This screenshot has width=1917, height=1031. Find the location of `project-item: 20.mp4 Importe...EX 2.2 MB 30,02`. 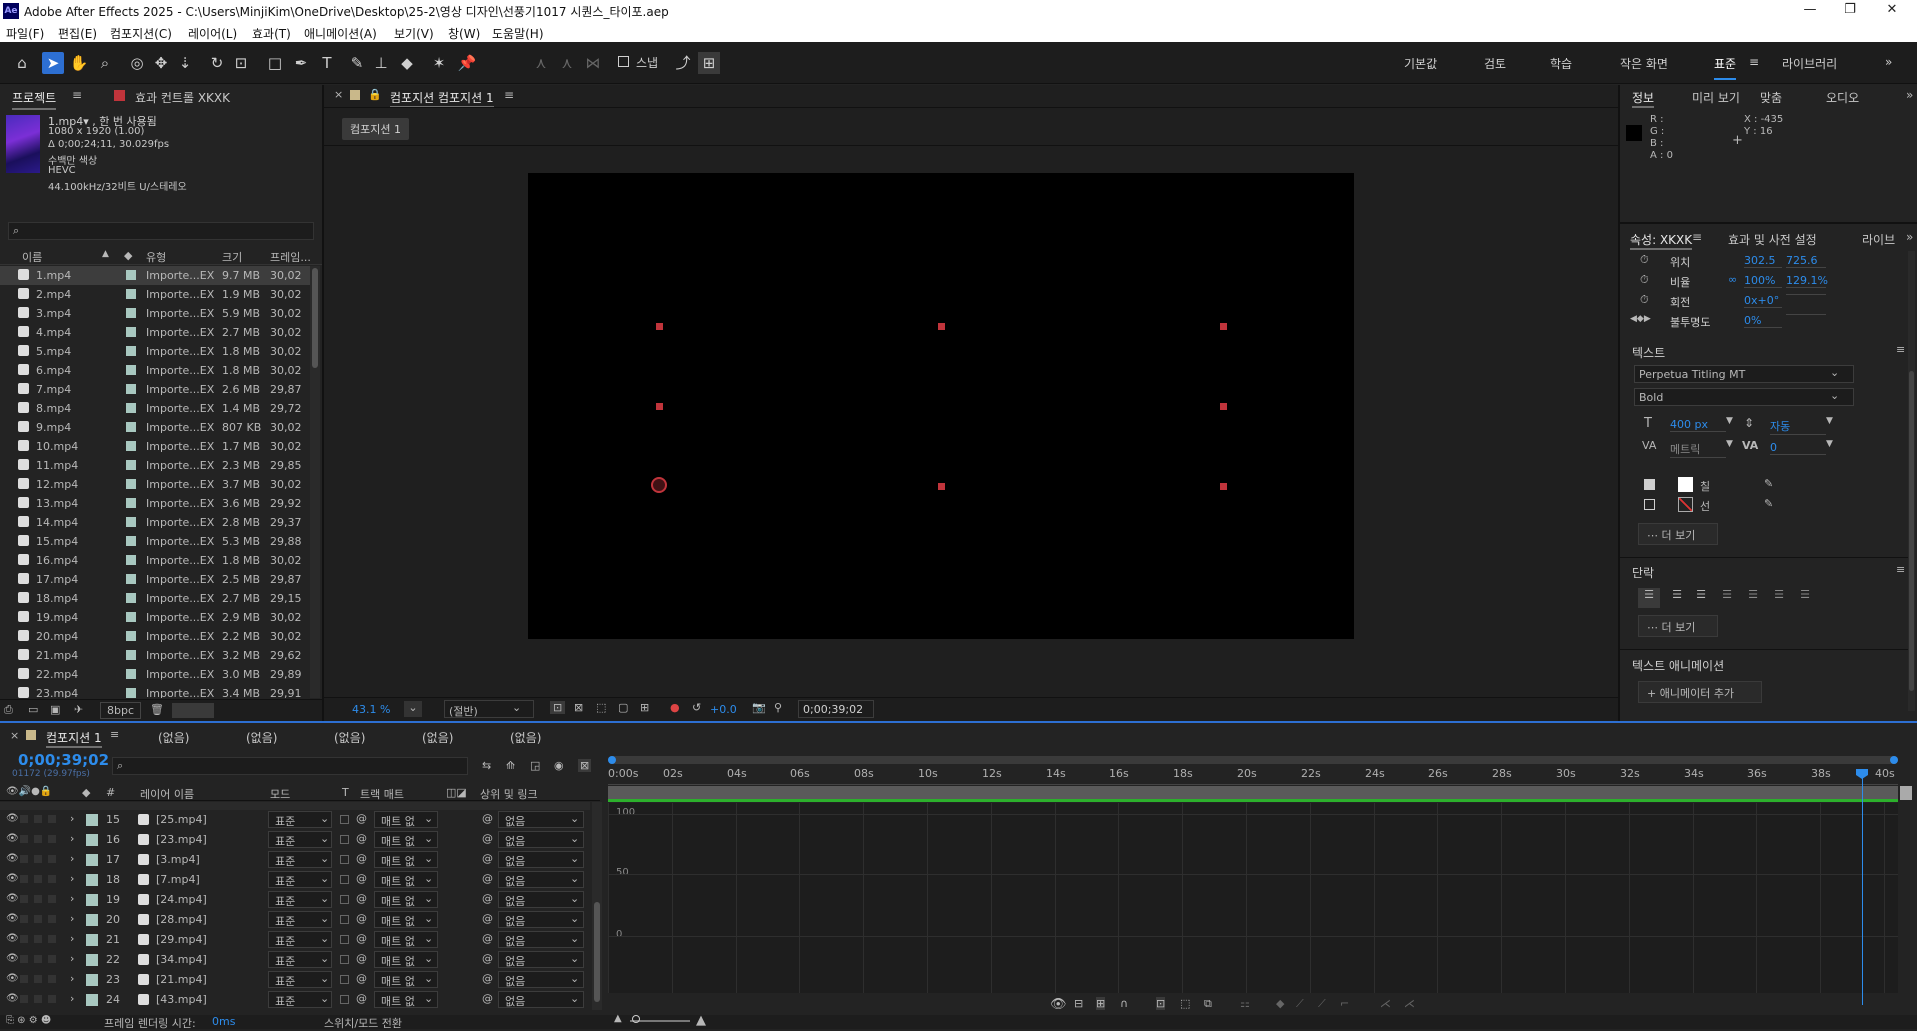

project-item: 20.mp4 Importe...EX 2.2 MB 30,02 is located at coordinates (155, 636).